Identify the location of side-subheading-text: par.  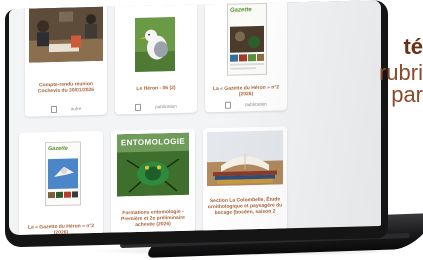
(407, 94).